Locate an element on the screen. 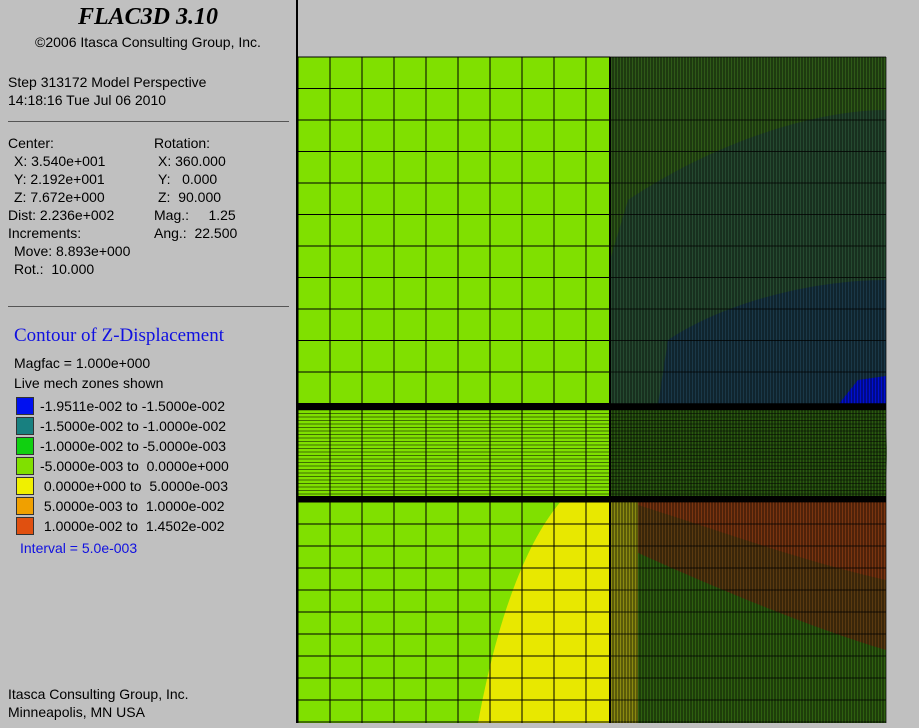  rotation-x: X: 360.000 is located at coordinates (192, 161).